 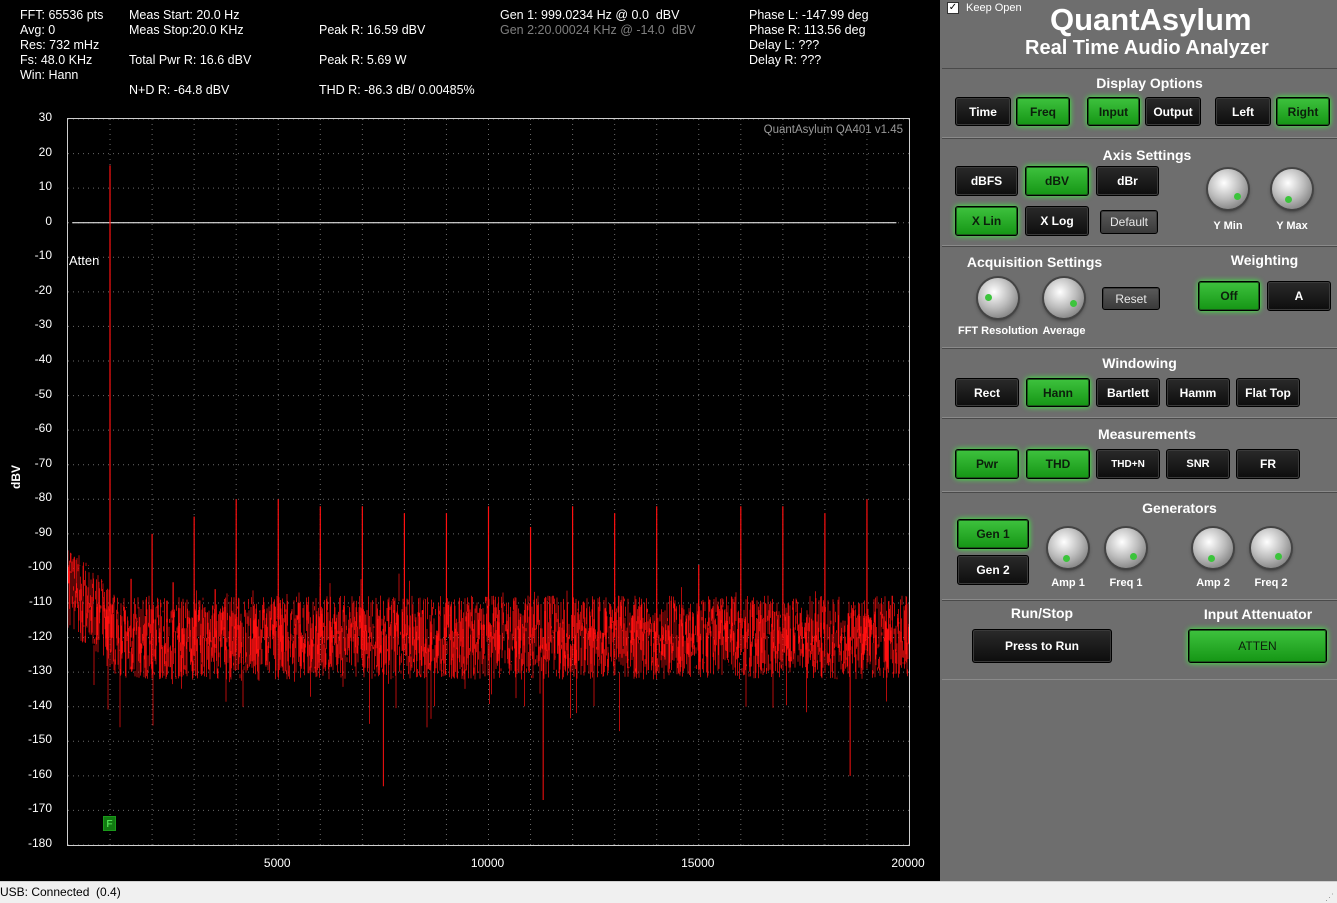 What do you see at coordinates (179, 90) in the screenshot?
I see `nd-readout: N+D R: -64.8 dBV` at bounding box center [179, 90].